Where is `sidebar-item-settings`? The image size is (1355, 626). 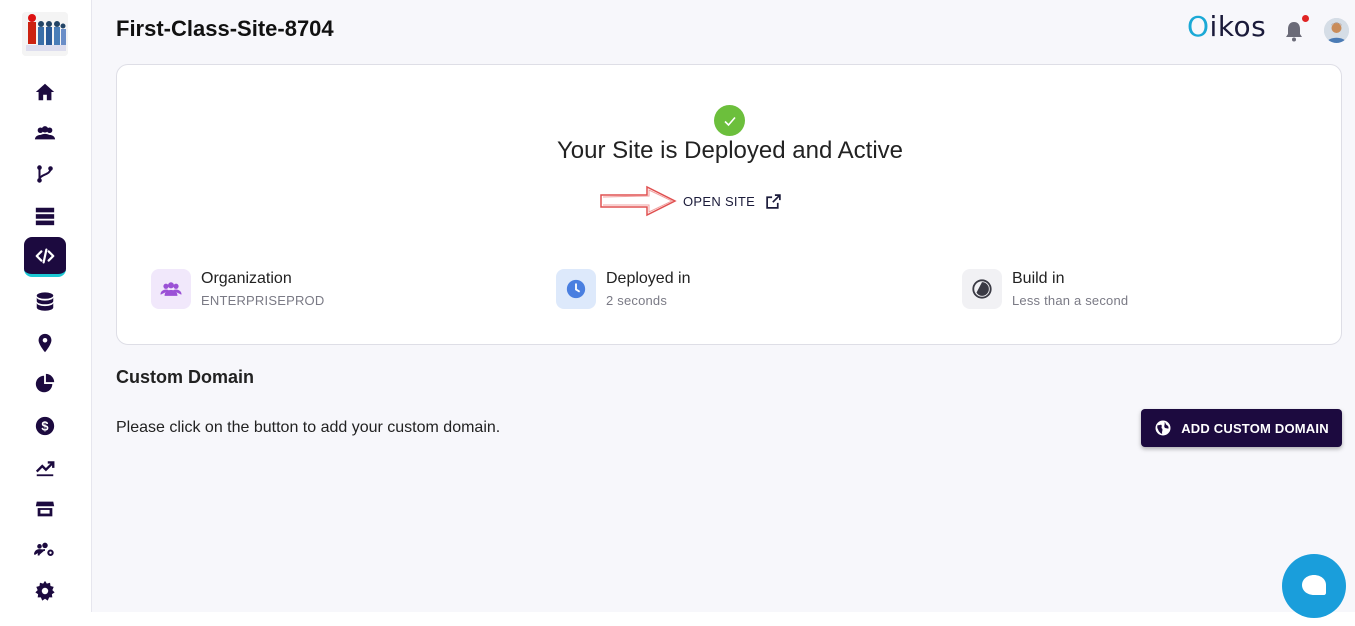
sidebar-item-settings is located at coordinates (45, 591).